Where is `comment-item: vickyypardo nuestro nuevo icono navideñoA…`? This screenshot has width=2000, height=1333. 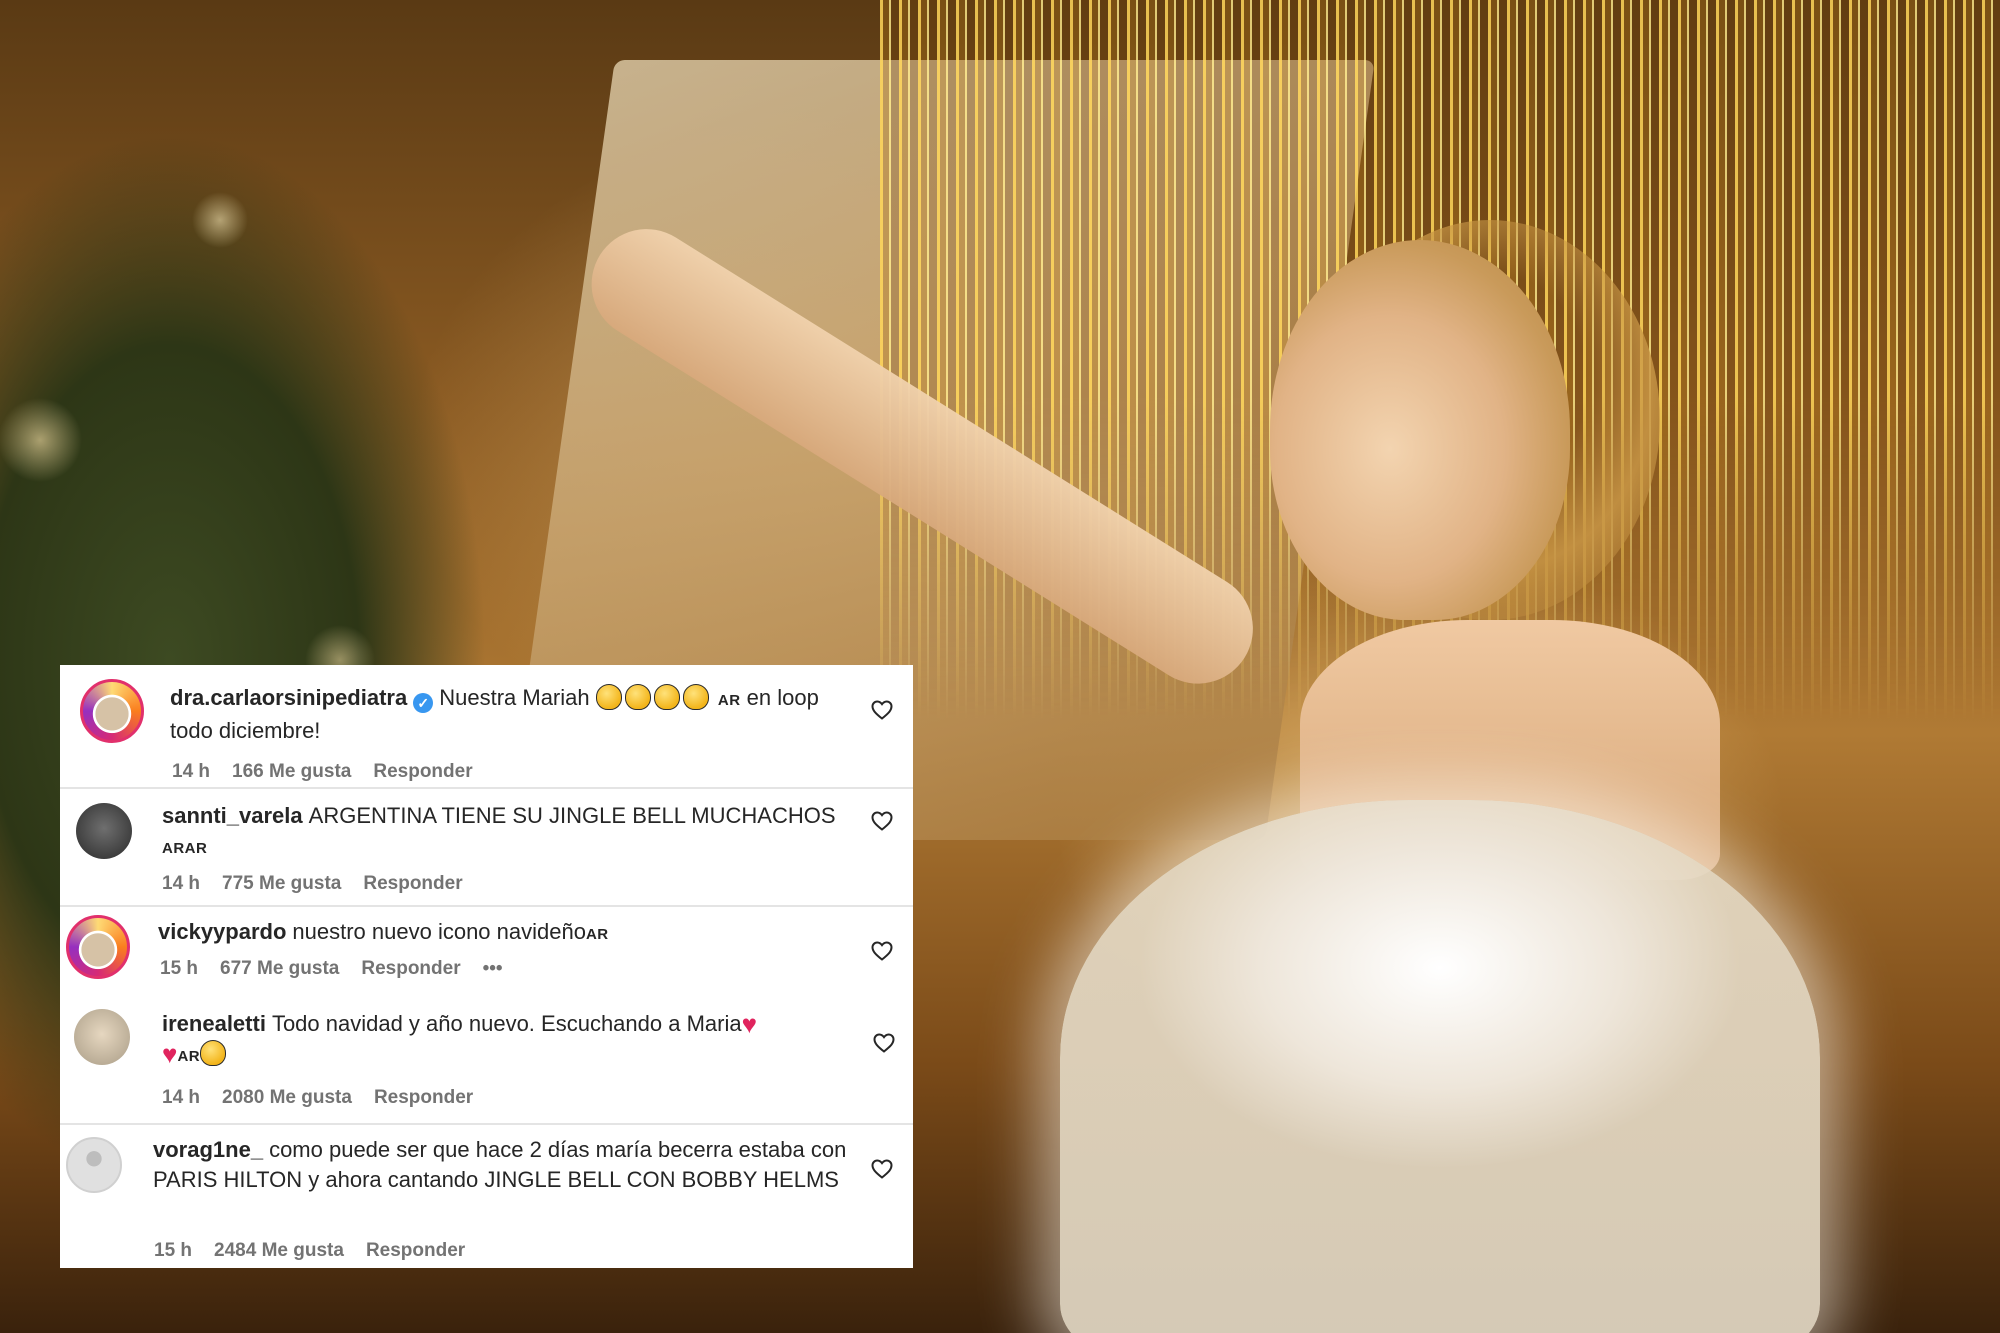
comment-item: vickyypardo nuestro nuevo icono navideñoA… is located at coordinates (486, 953).